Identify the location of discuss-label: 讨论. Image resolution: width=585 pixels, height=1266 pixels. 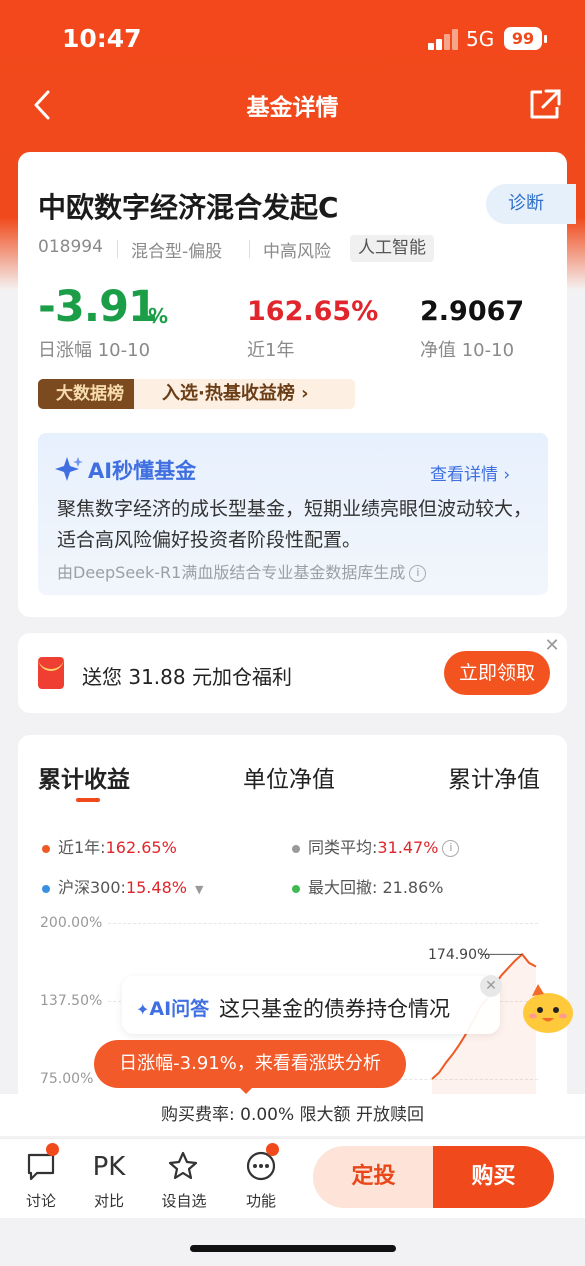
(40, 1201).